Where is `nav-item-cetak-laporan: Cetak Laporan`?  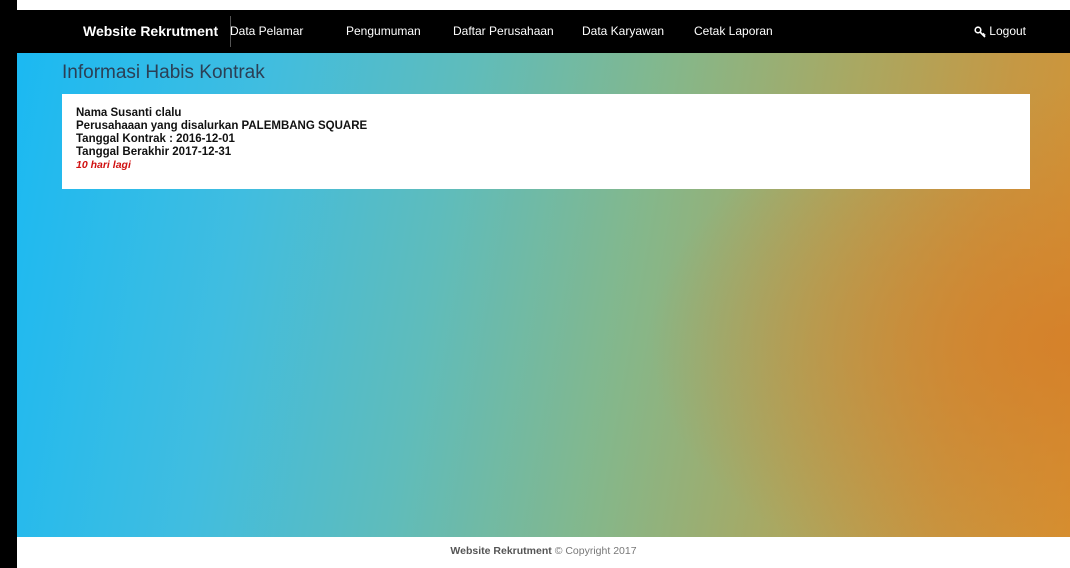
nav-item-cetak-laporan: Cetak Laporan is located at coordinates (733, 31).